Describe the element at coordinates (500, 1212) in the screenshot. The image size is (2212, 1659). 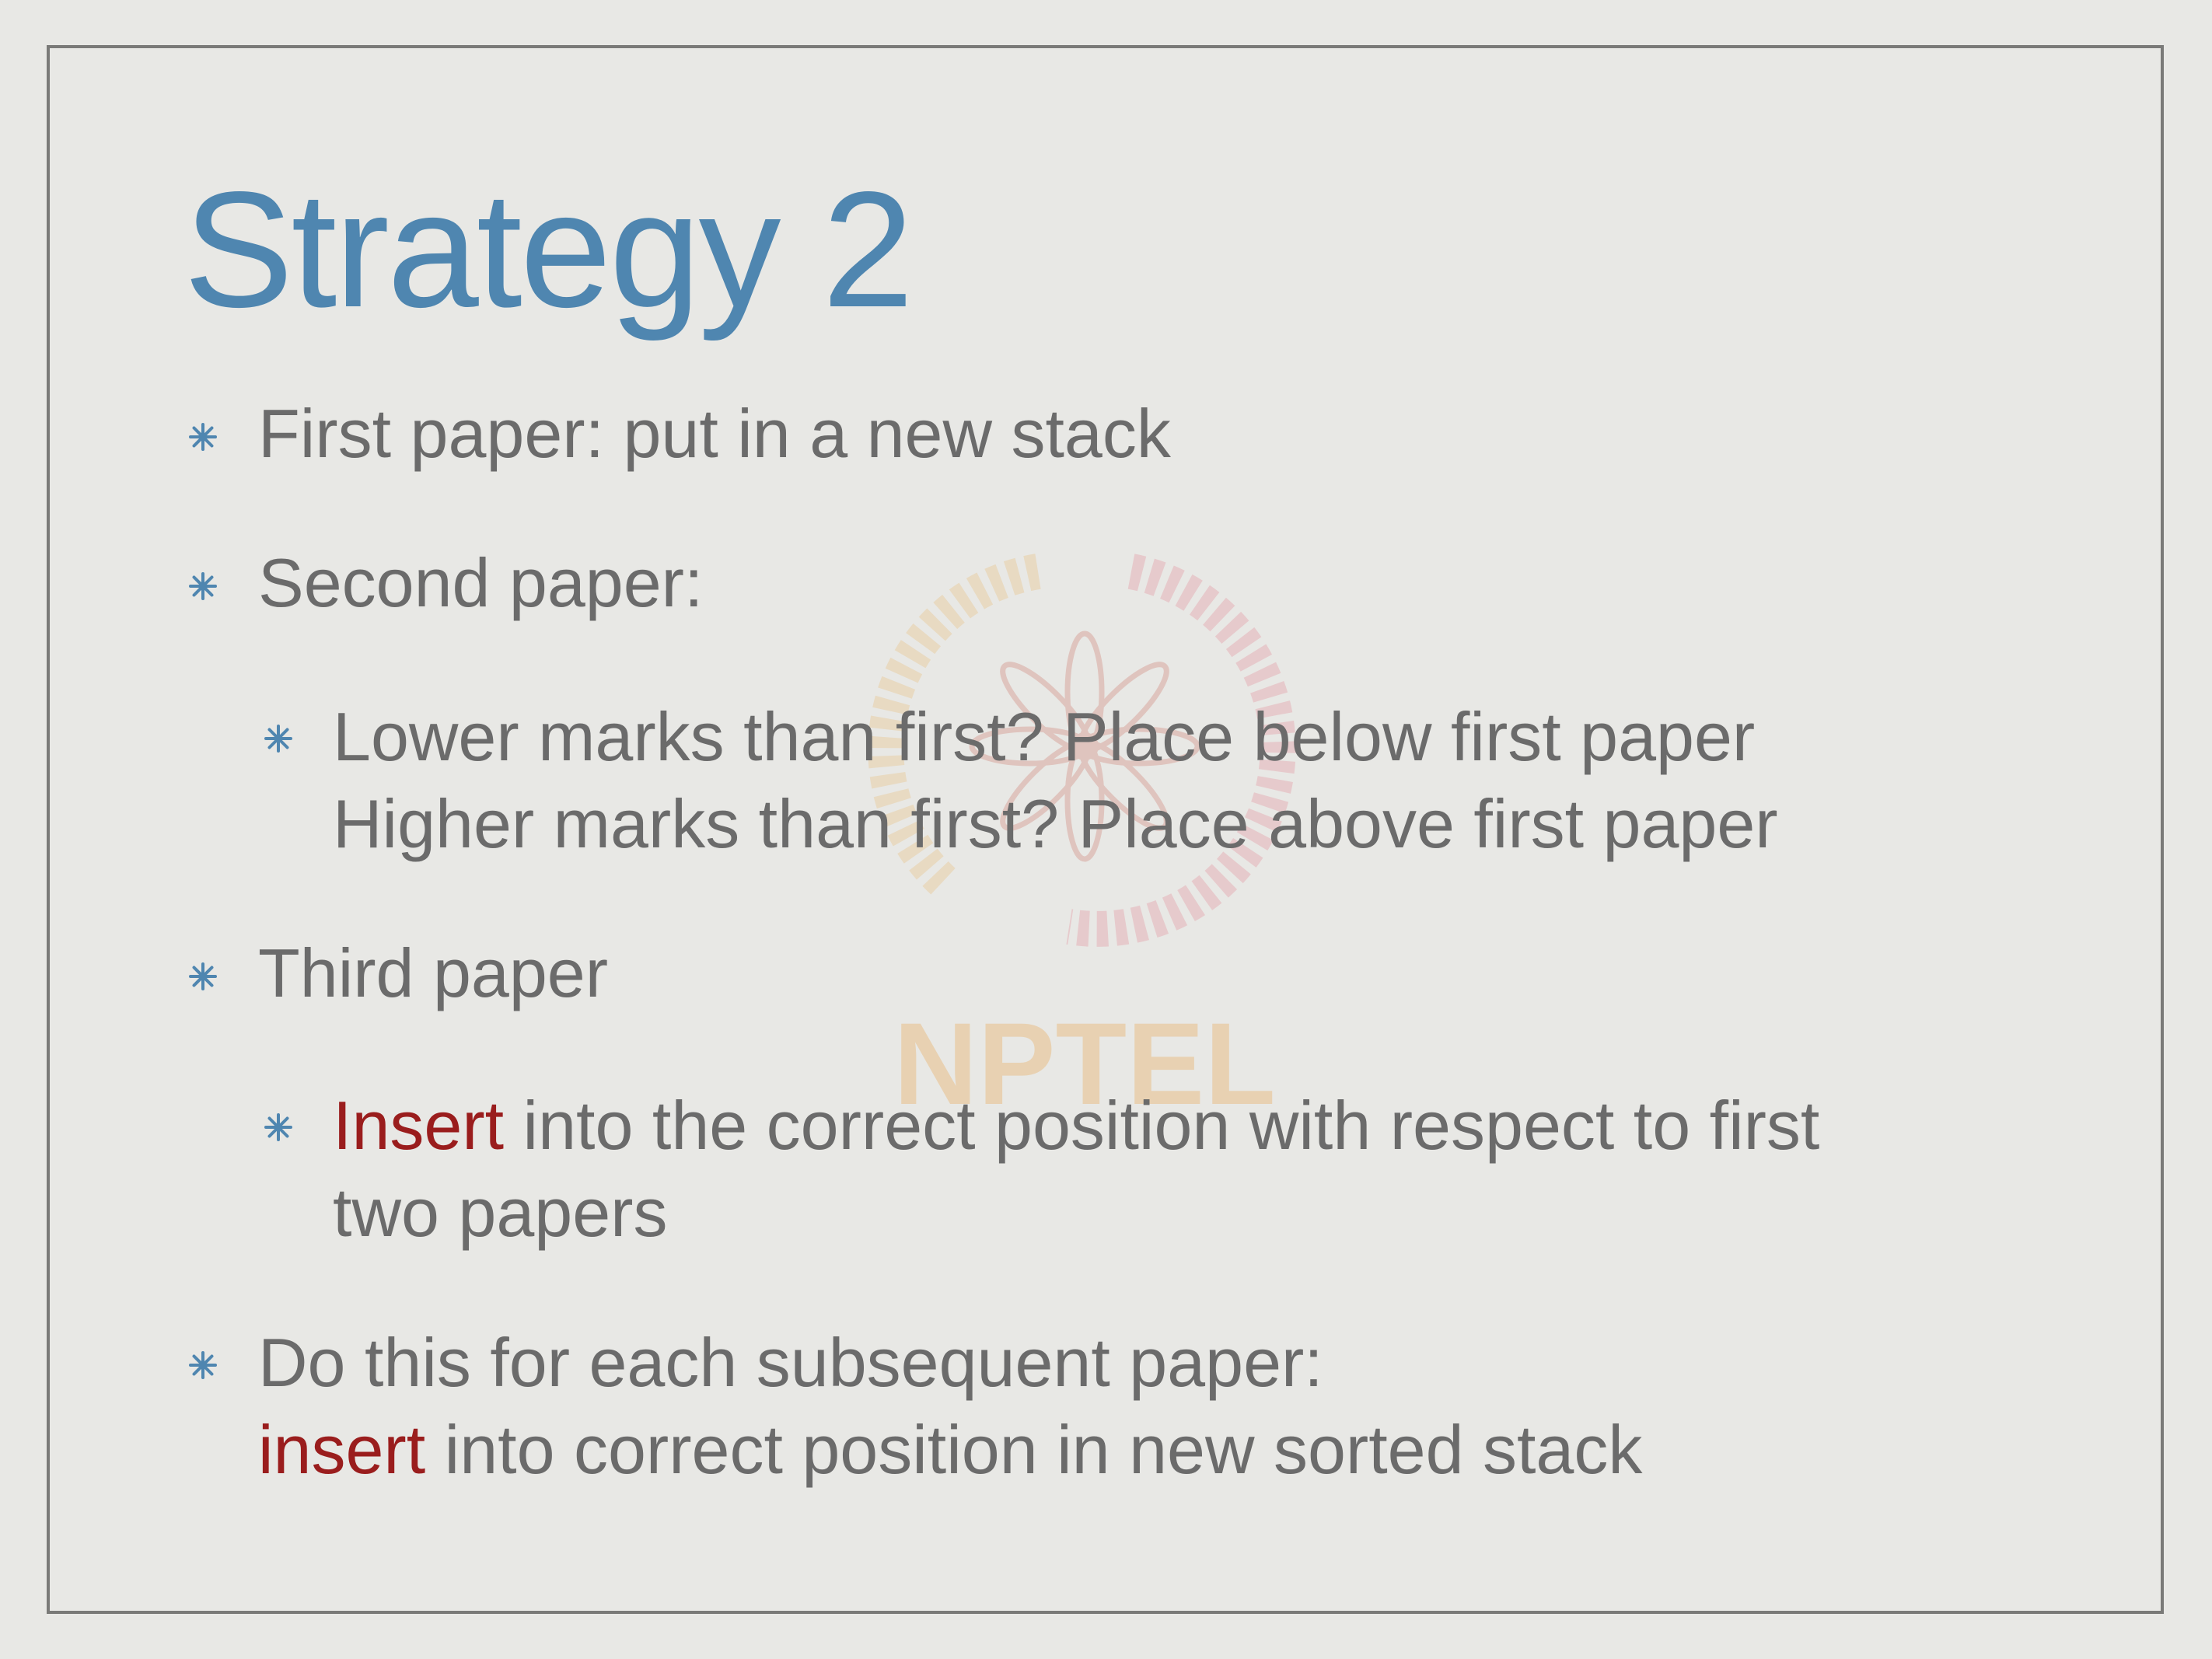
I see `bullet-line: two papers` at that location.